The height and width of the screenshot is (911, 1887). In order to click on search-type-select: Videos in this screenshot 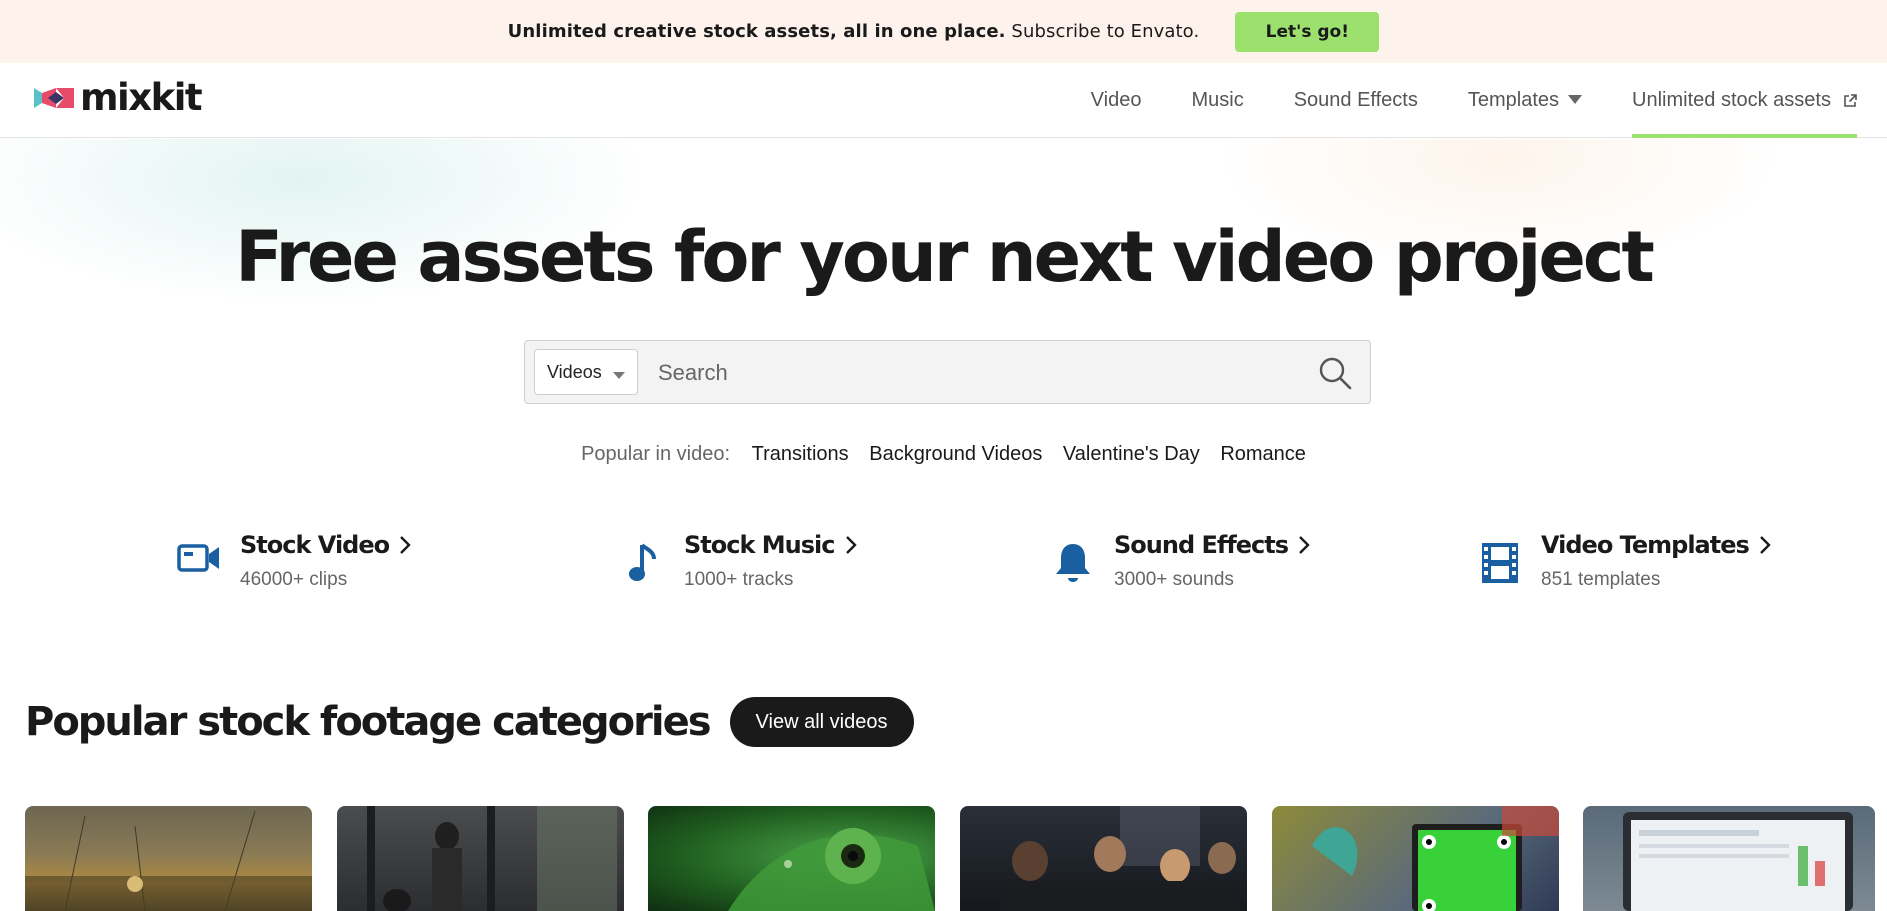, I will do `click(586, 372)`.